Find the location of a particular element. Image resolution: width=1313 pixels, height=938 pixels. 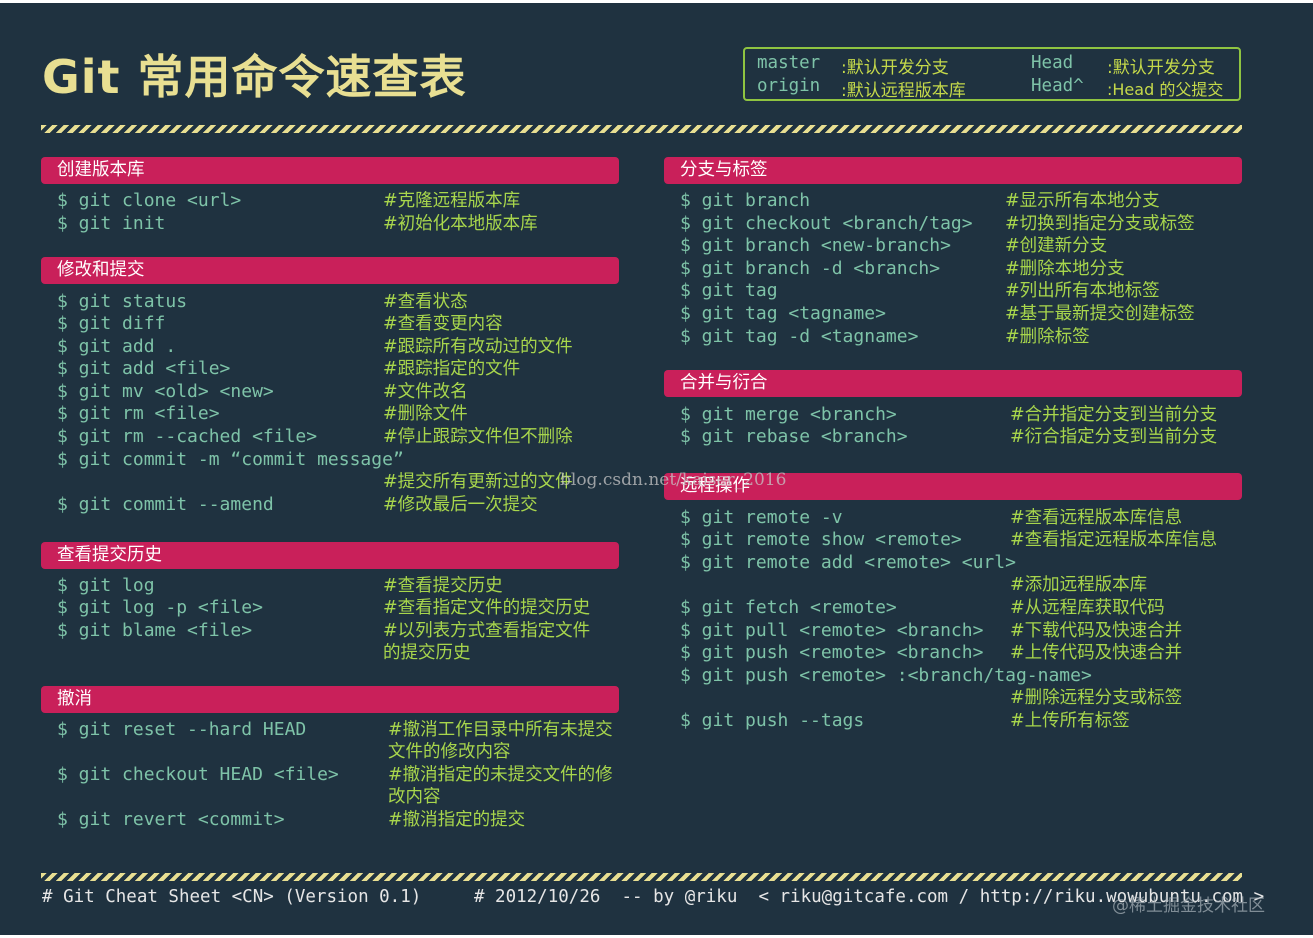

comment: #文件改名 is located at coordinates (425, 392).